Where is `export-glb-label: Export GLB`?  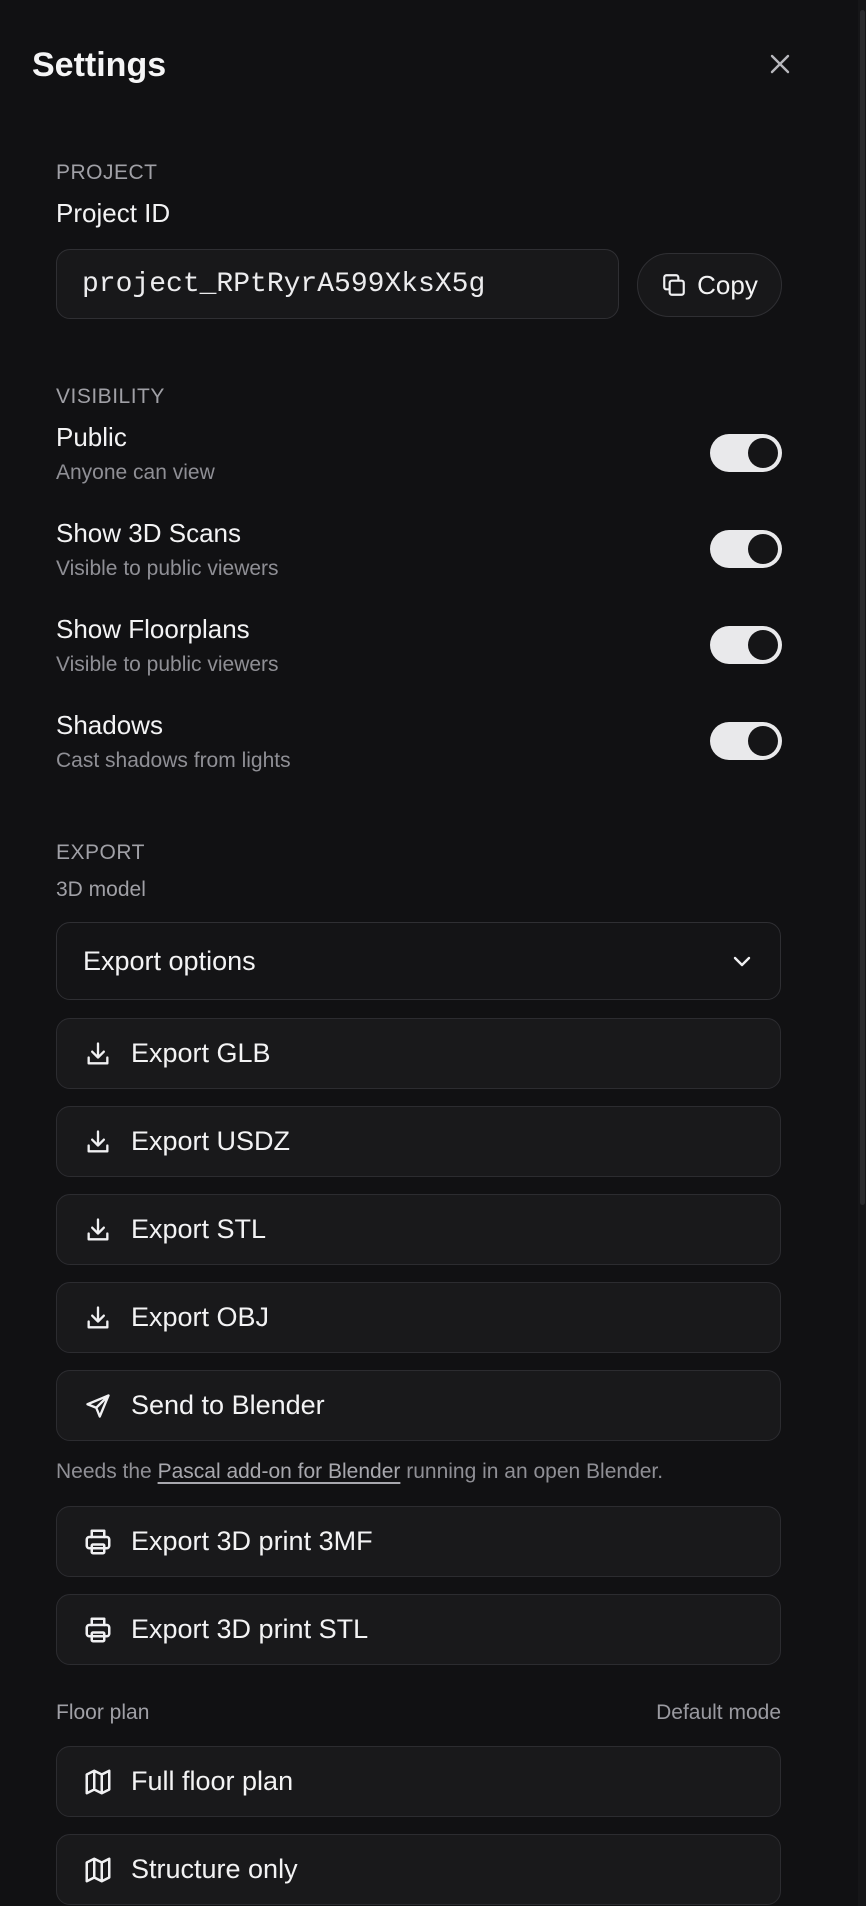
export-glb-label: Export GLB is located at coordinates (201, 1053).